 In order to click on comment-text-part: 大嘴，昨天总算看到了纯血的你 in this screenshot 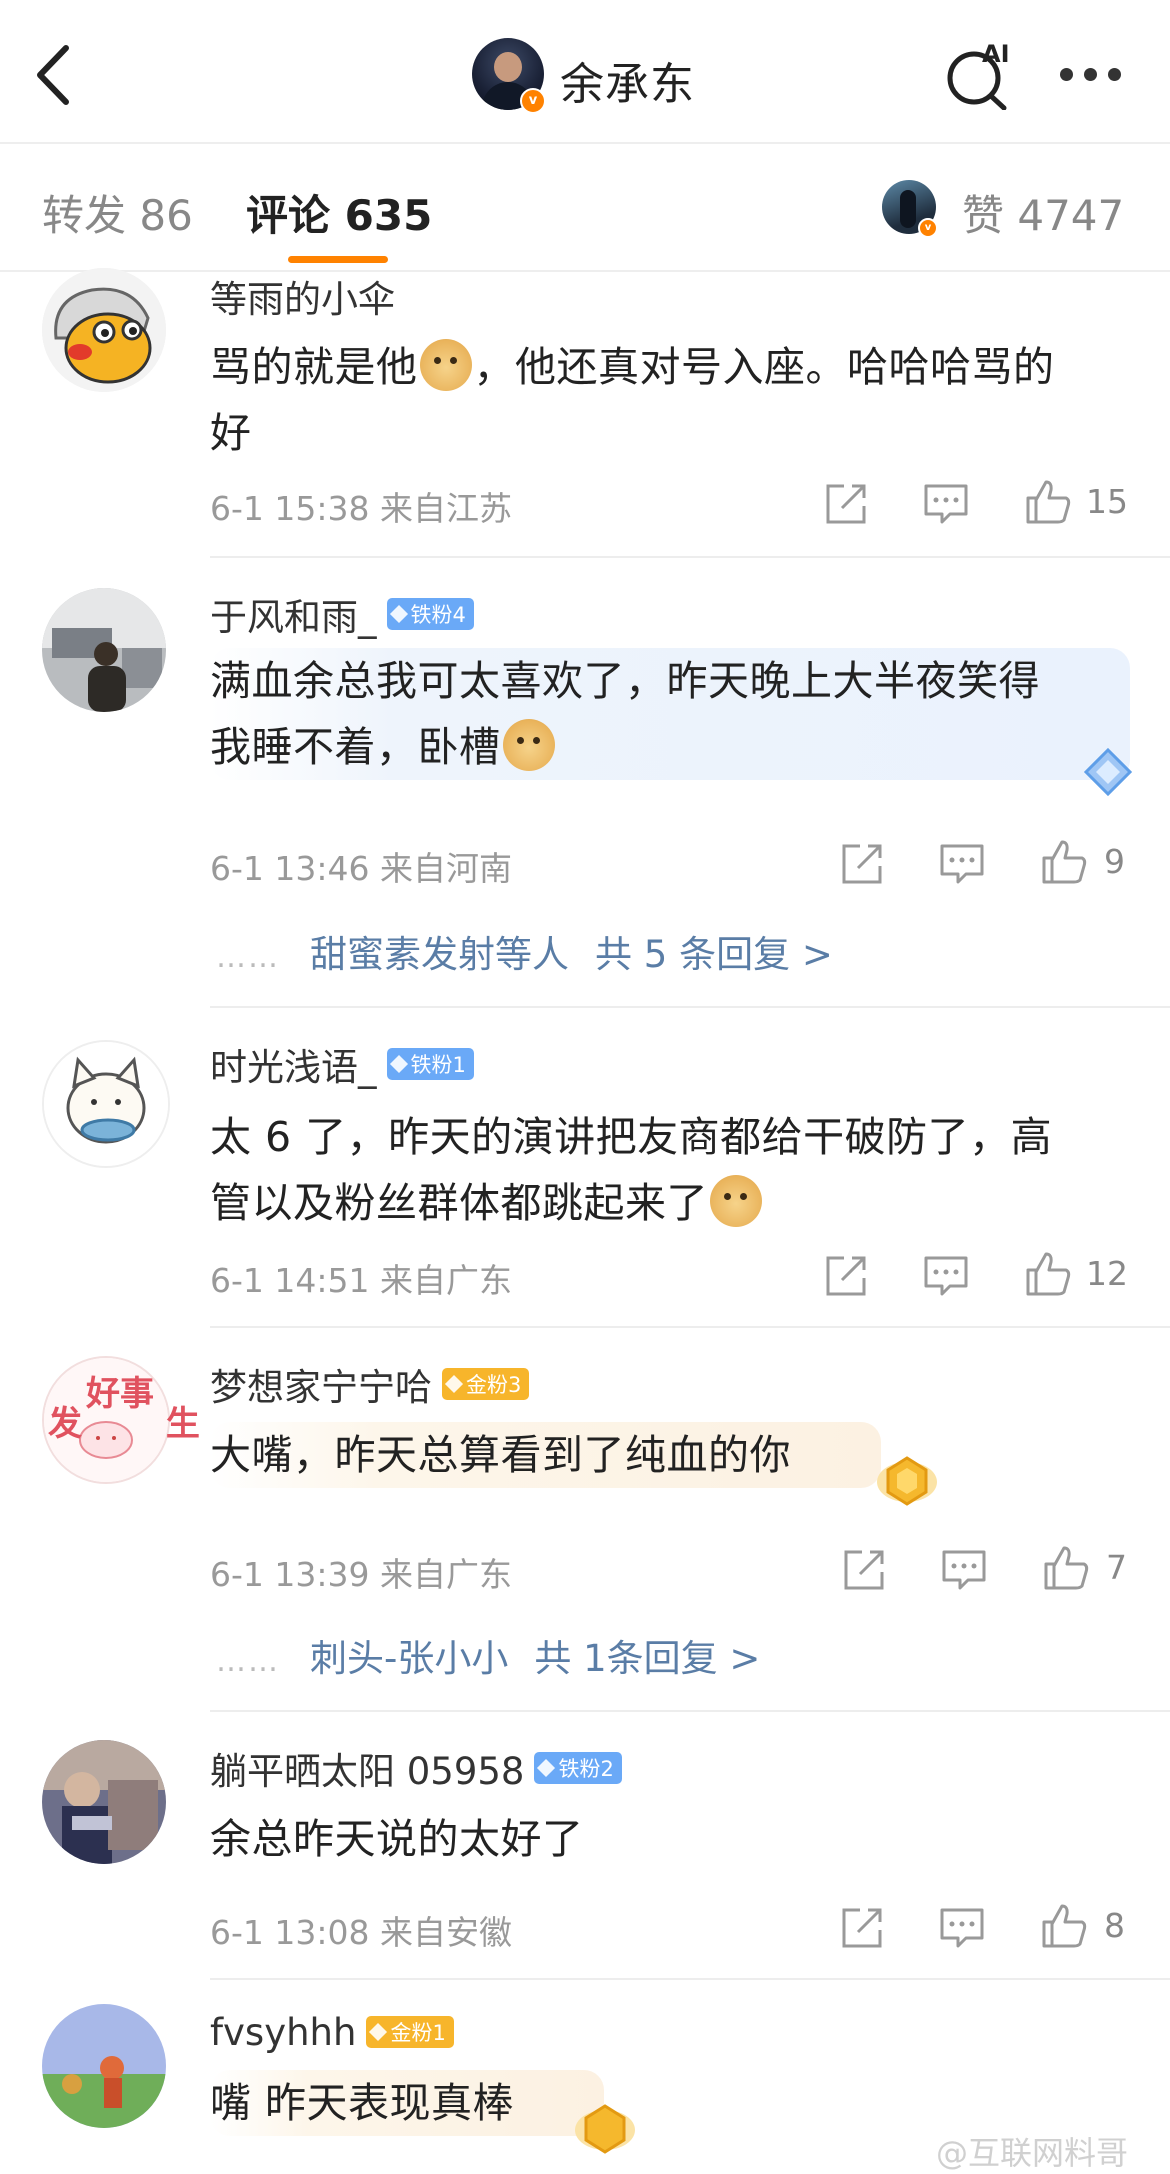, I will do `click(500, 1455)`.